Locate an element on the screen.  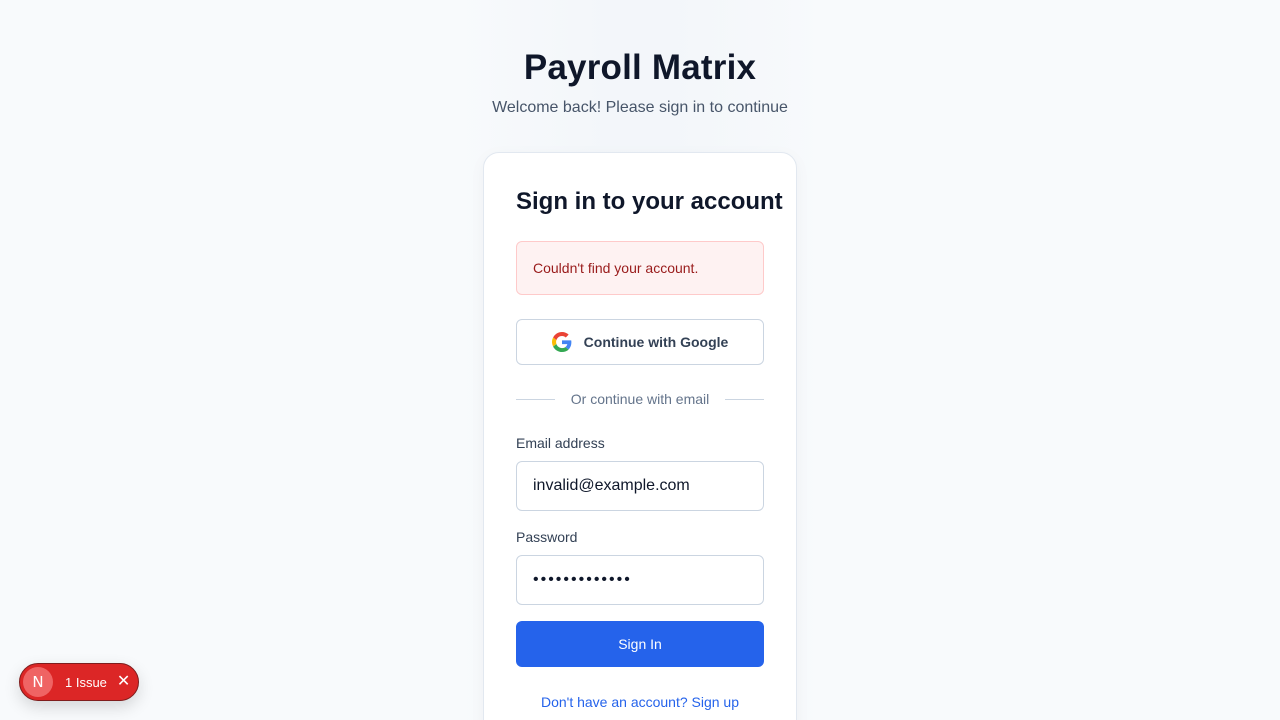
divider: Or continue with email is located at coordinates (640, 399).